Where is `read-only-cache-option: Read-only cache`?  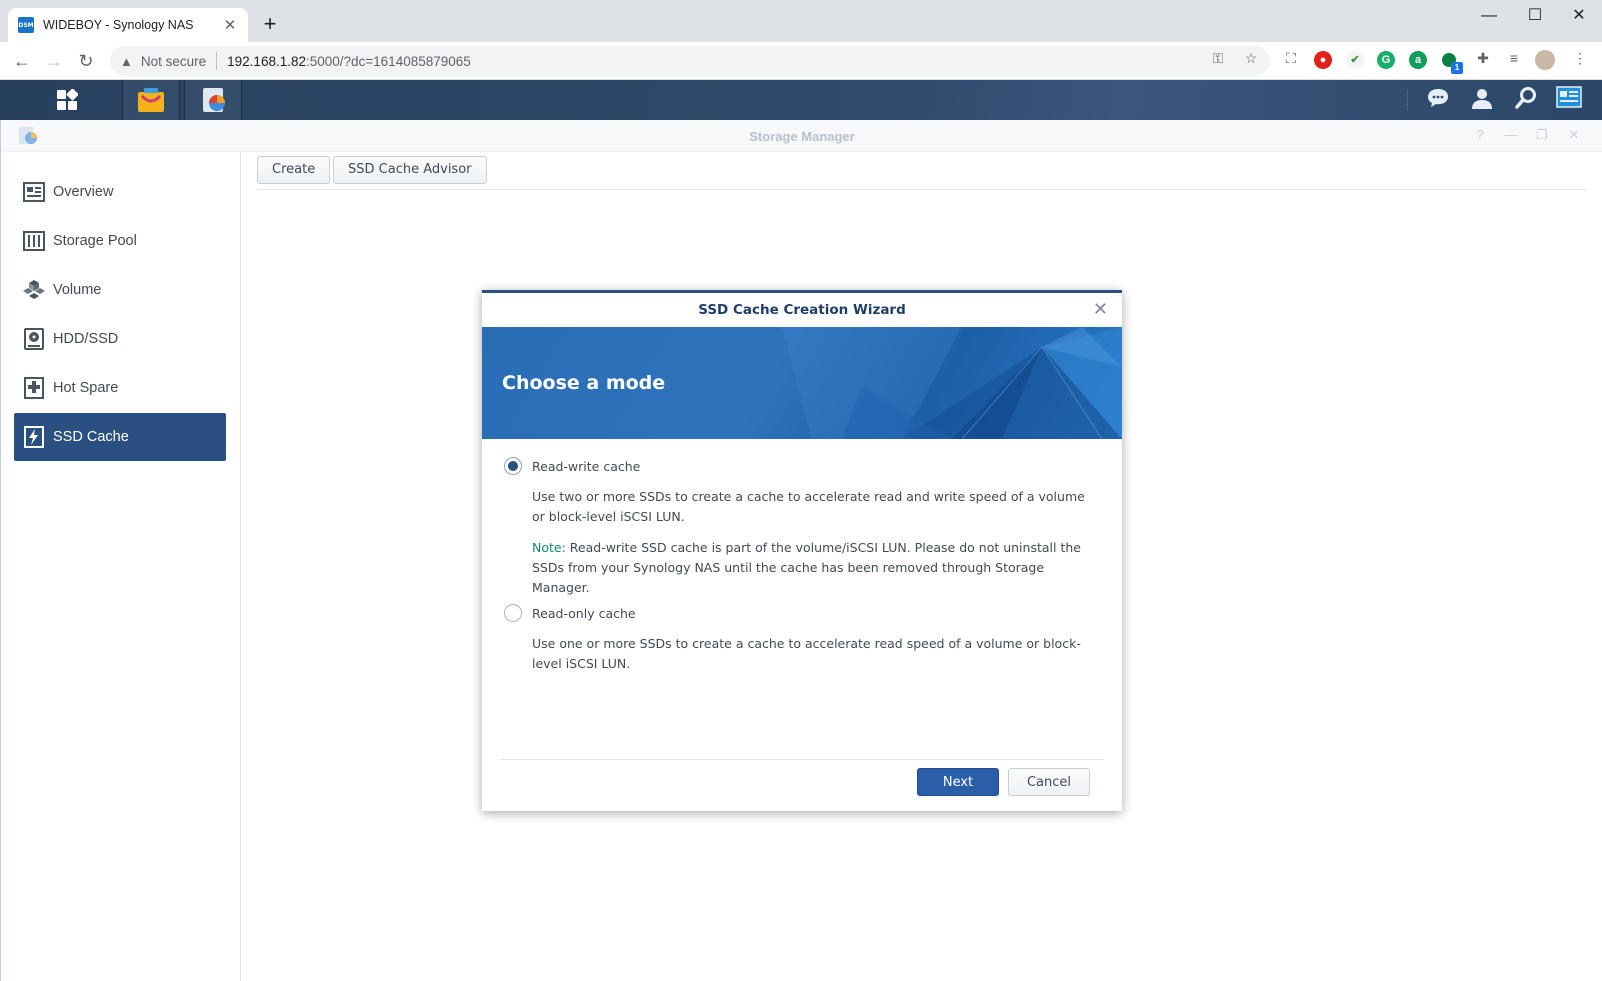
read-only-cache-option: Read-only cache is located at coordinates (570, 613).